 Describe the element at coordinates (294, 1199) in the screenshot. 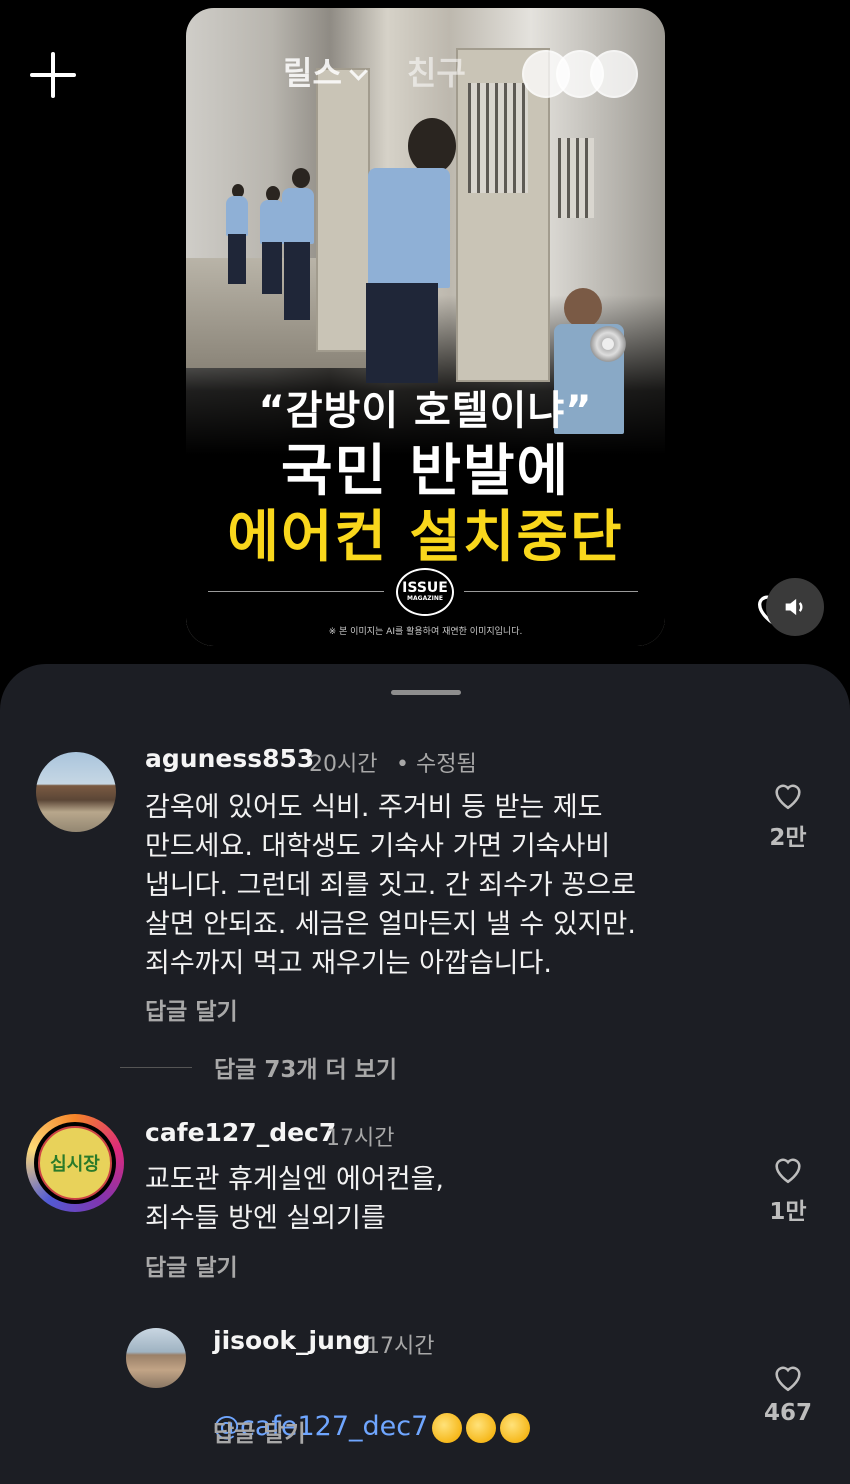

I see `comment-text: 교도관 휴게실엔 에어컨을, 죄수들 방엔 실외기를` at that location.